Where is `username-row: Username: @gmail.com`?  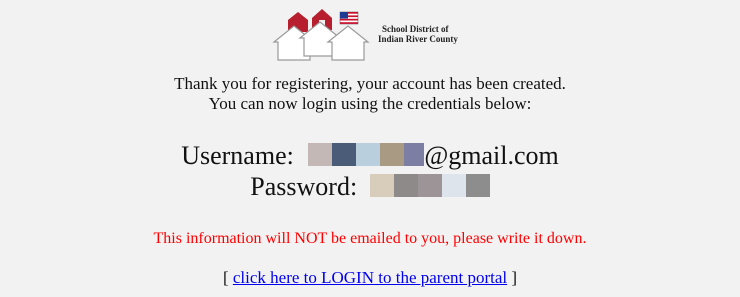 username-row: Username: @gmail.com is located at coordinates (370, 156).